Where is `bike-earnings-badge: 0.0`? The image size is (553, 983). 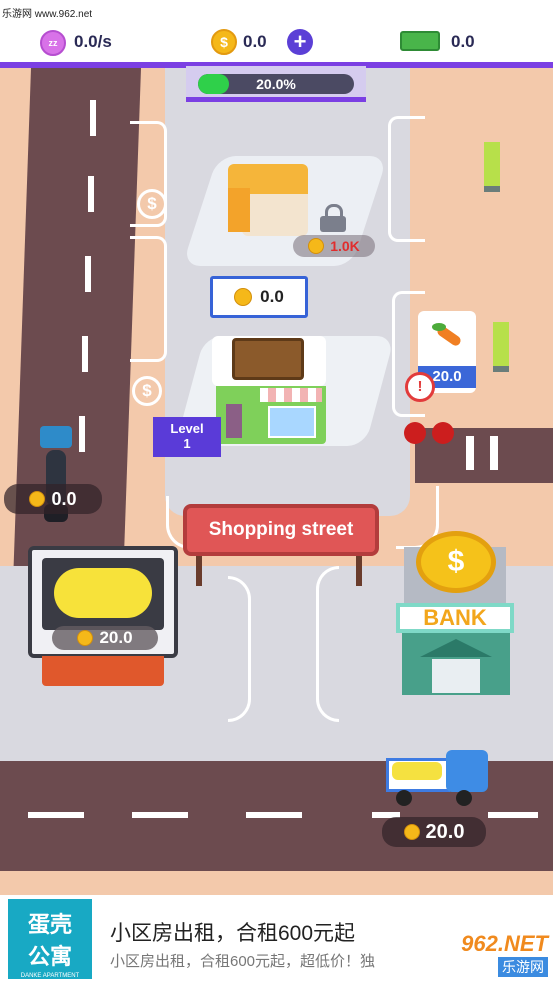 bike-earnings-badge: 0.0 is located at coordinates (53, 499).